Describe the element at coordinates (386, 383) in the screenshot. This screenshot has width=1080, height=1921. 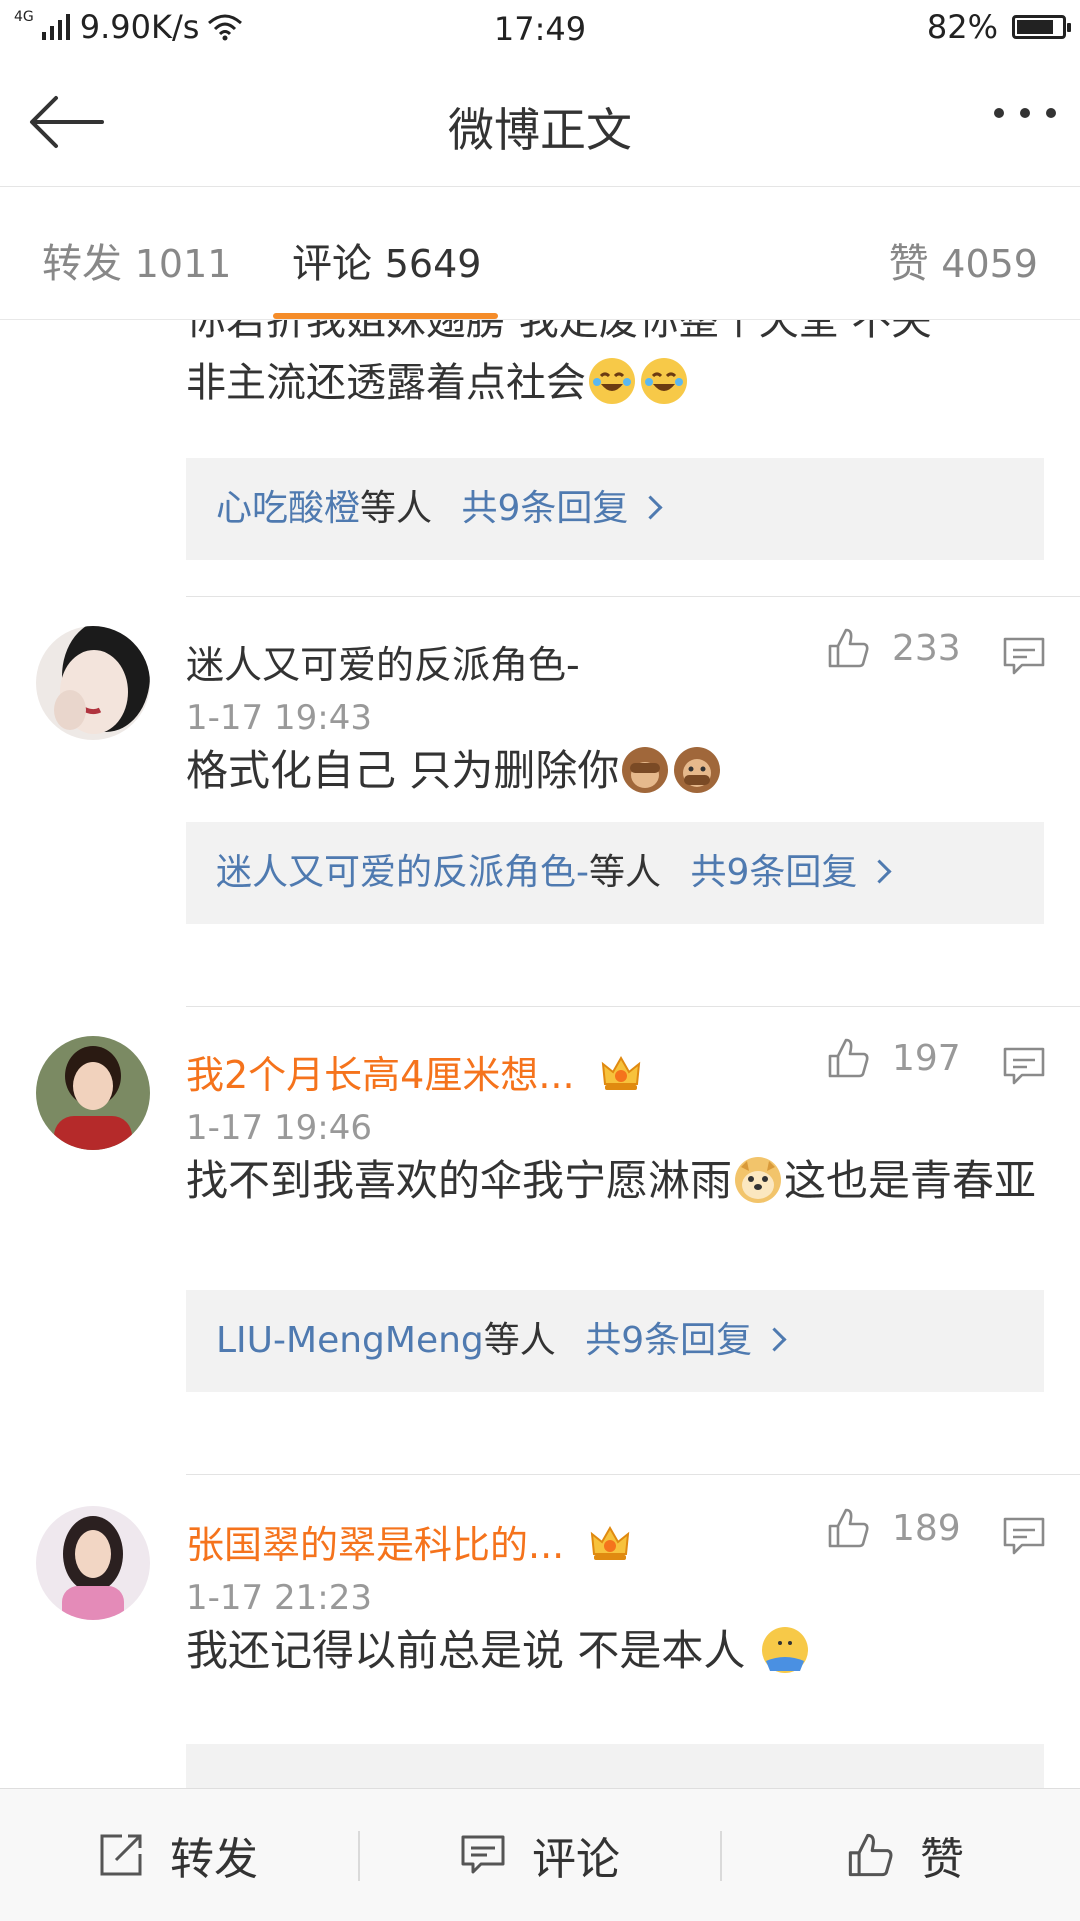
I see `partial-comment-line2: 非主流还透露着点社会` at that location.